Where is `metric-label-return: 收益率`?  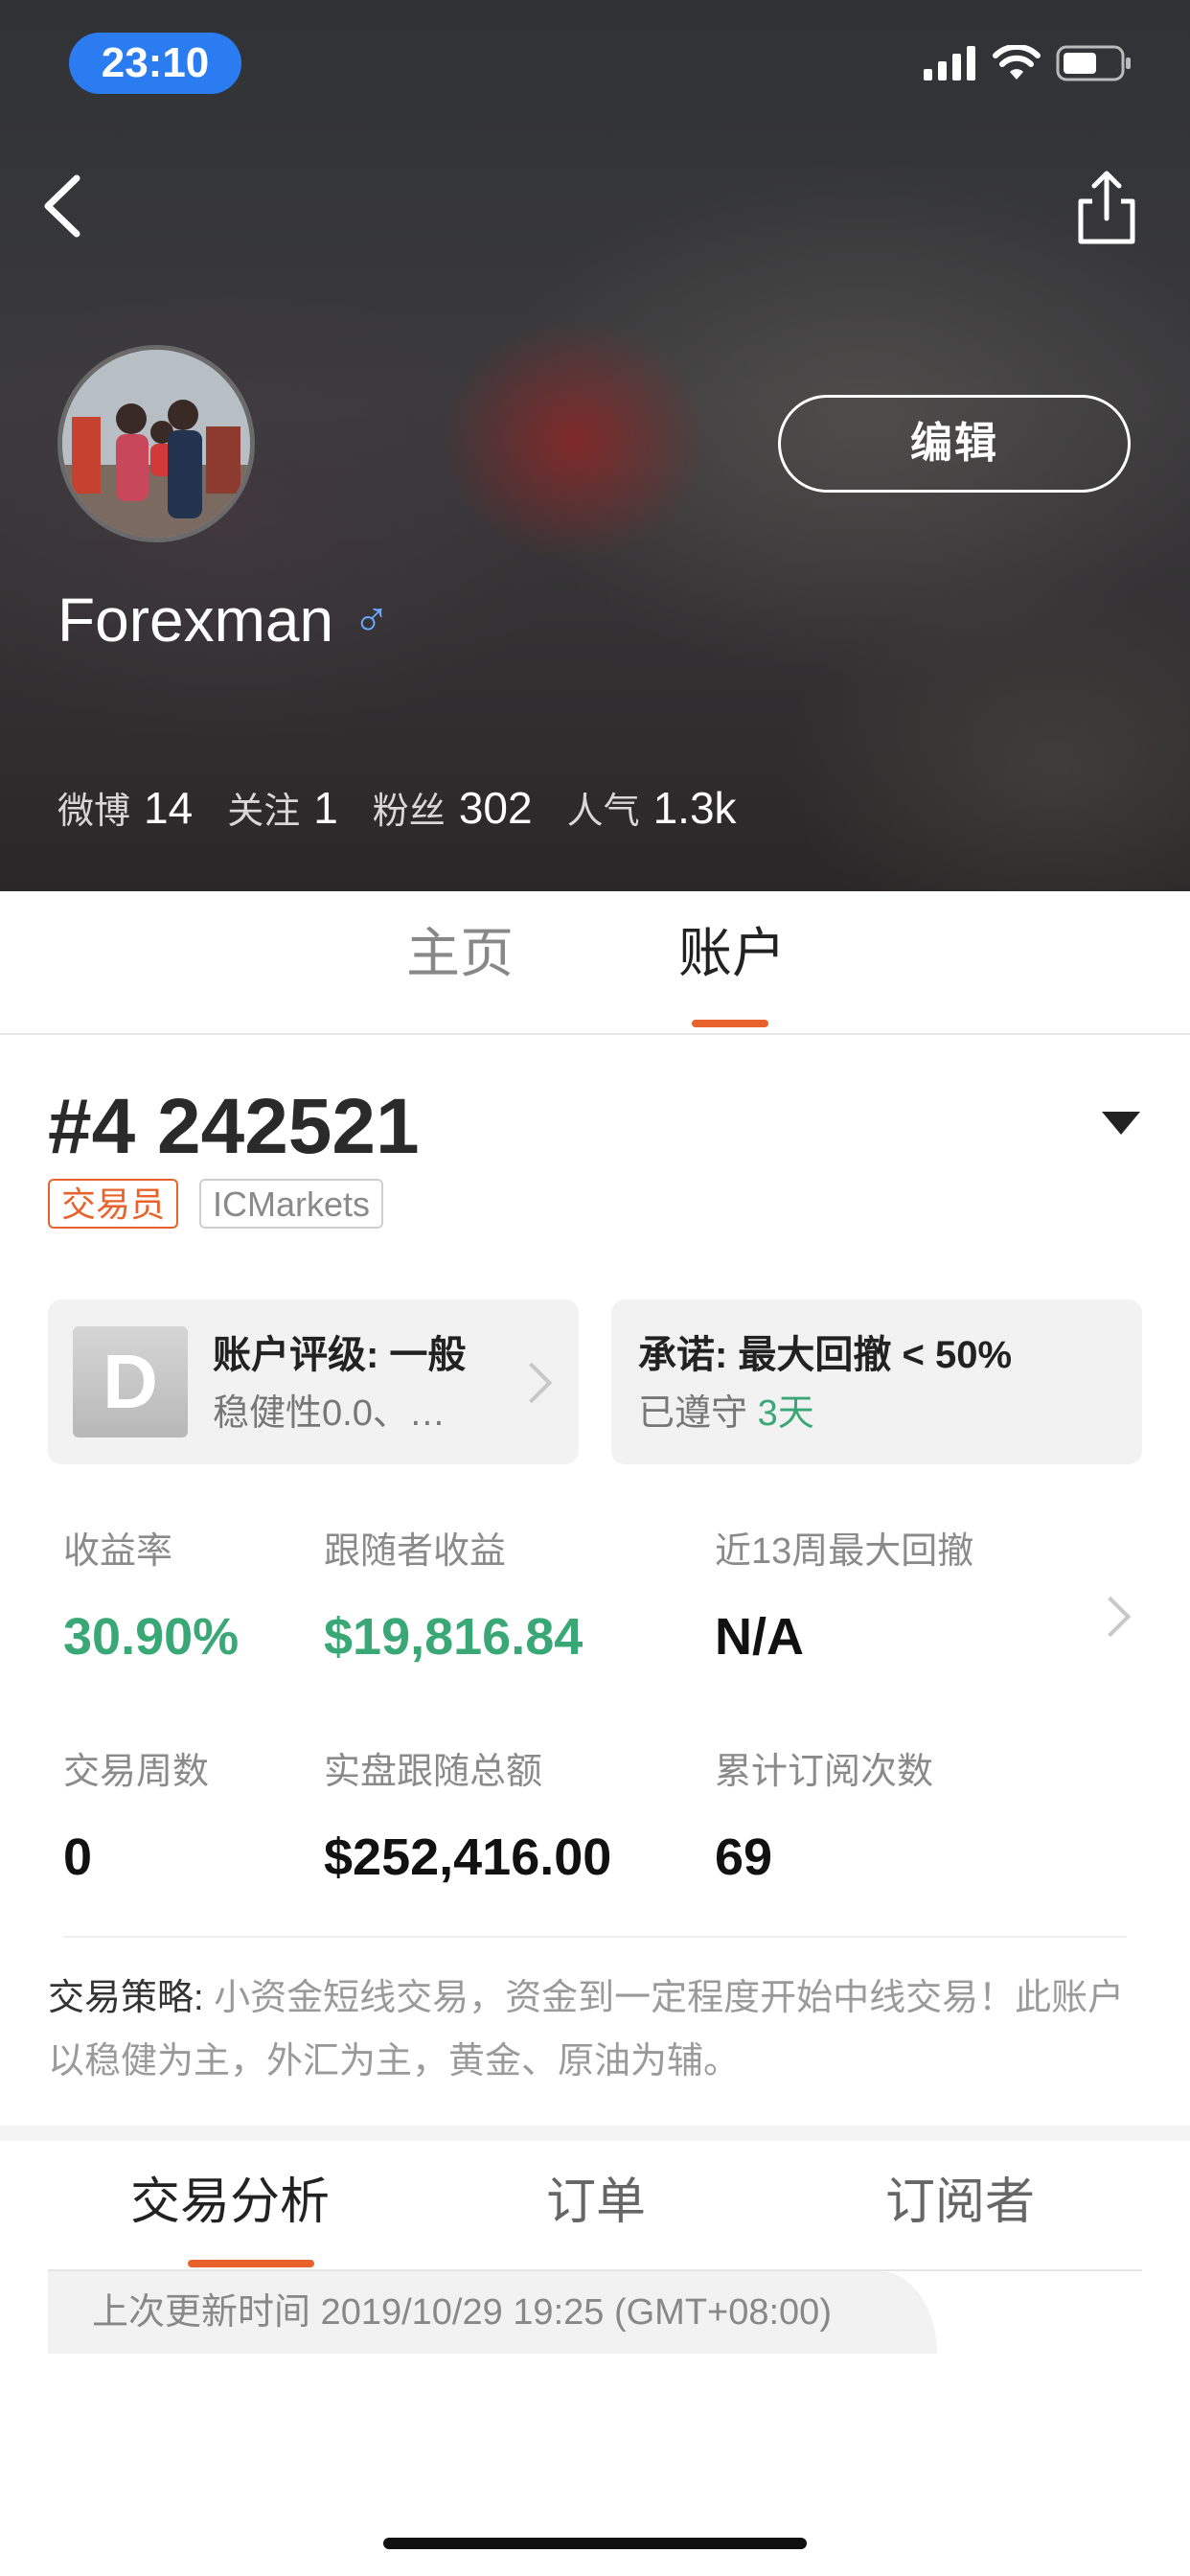
metric-label-return: 收益率 is located at coordinates (118, 1552).